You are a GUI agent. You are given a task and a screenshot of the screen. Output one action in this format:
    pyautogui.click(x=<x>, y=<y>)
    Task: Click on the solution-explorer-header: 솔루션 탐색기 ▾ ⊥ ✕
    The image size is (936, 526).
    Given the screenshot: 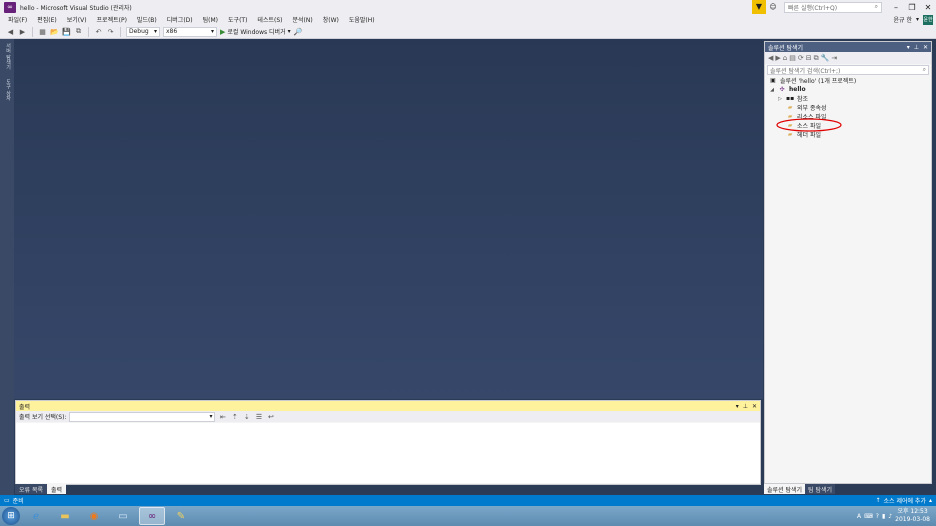 What is the action you would take?
    pyautogui.click(x=848, y=47)
    